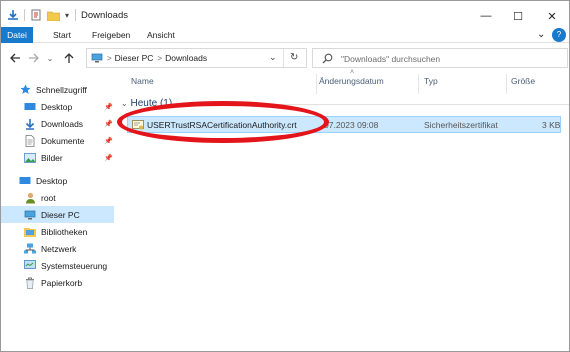 The width and height of the screenshot is (570, 352). I want to click on user-icon, so click(30, 198).